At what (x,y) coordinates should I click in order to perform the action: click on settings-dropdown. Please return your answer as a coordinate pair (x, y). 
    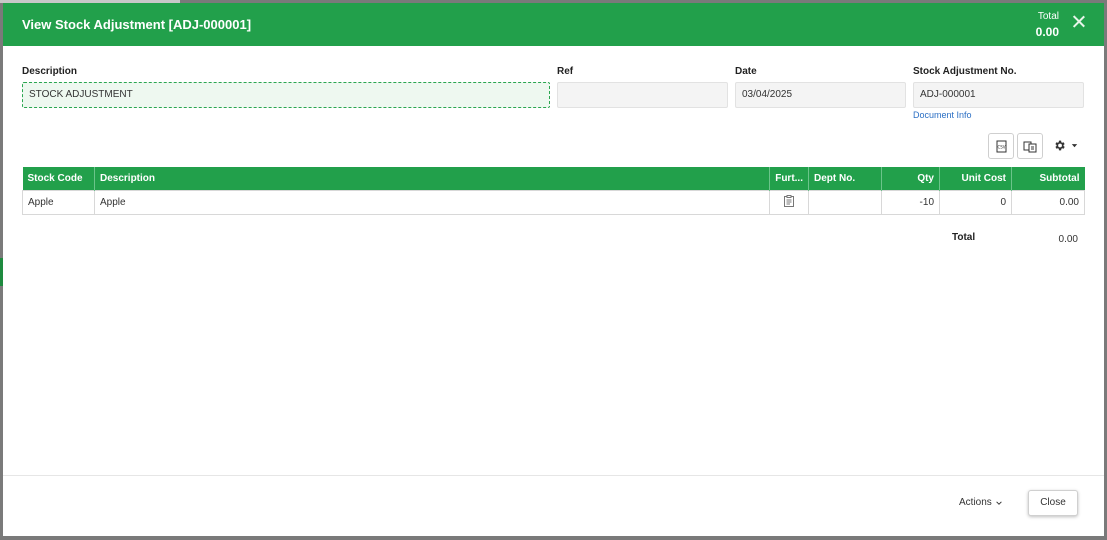
    Looking at the image, I should click on (1066, 145).